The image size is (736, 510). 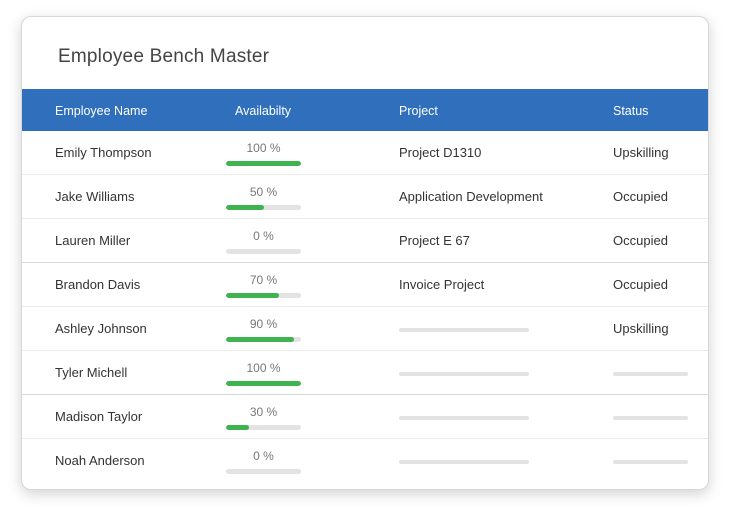 What do you see at coordinates (263, 412) in the screenshot?
I see `availability-percent: 30 %` at bounding box center [263, 412].